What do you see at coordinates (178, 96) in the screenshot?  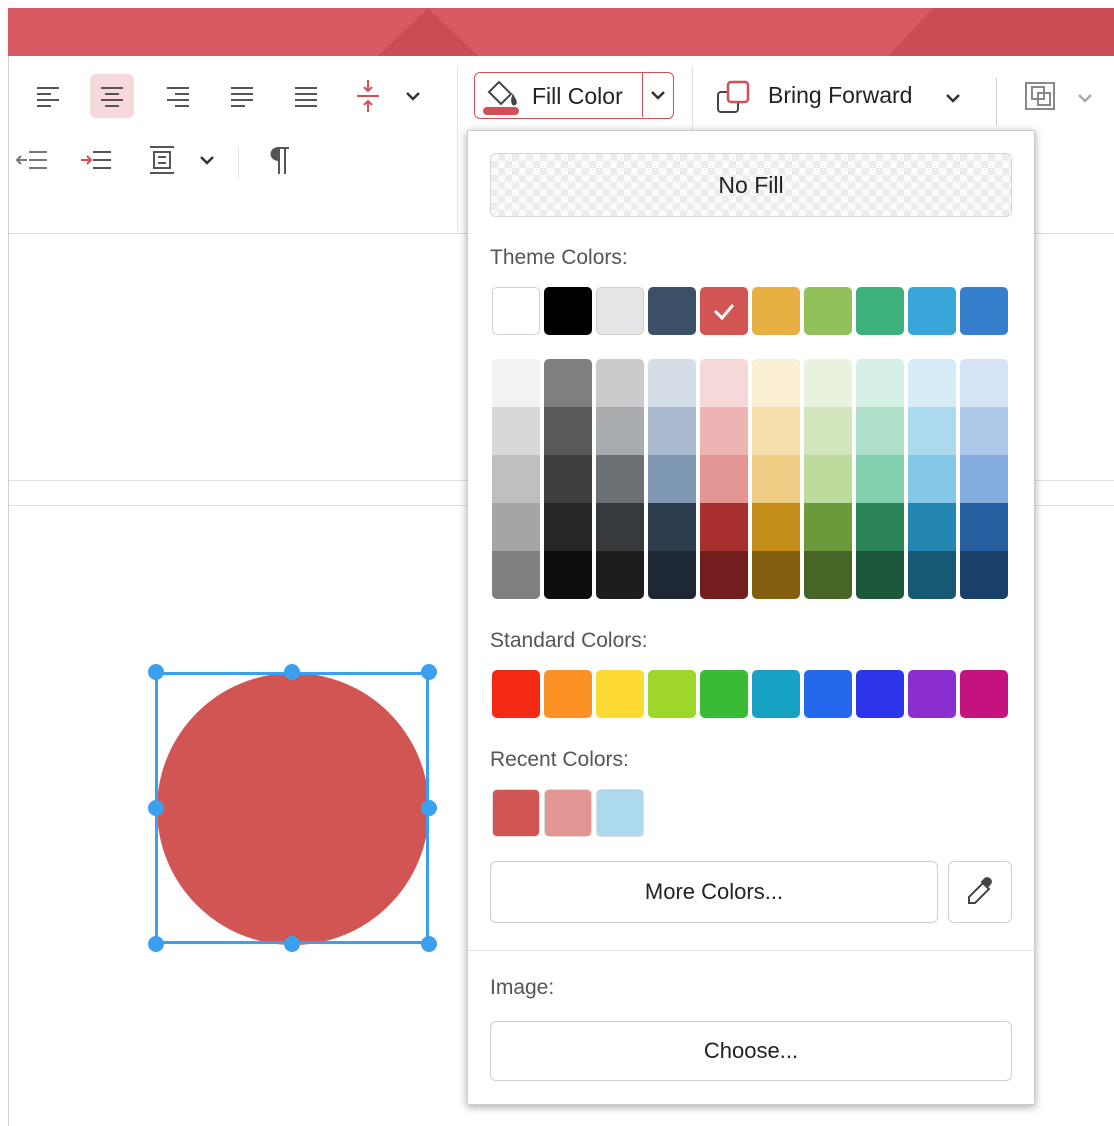 I see `align-right-button` at bounding box center [178, 96].